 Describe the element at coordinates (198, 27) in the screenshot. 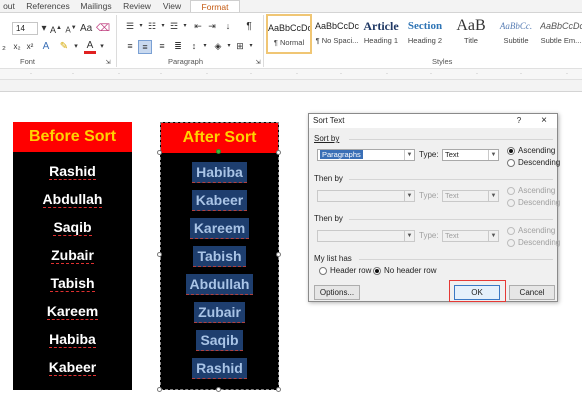

I see `decrease-indent-icon: ⇤` at that location.